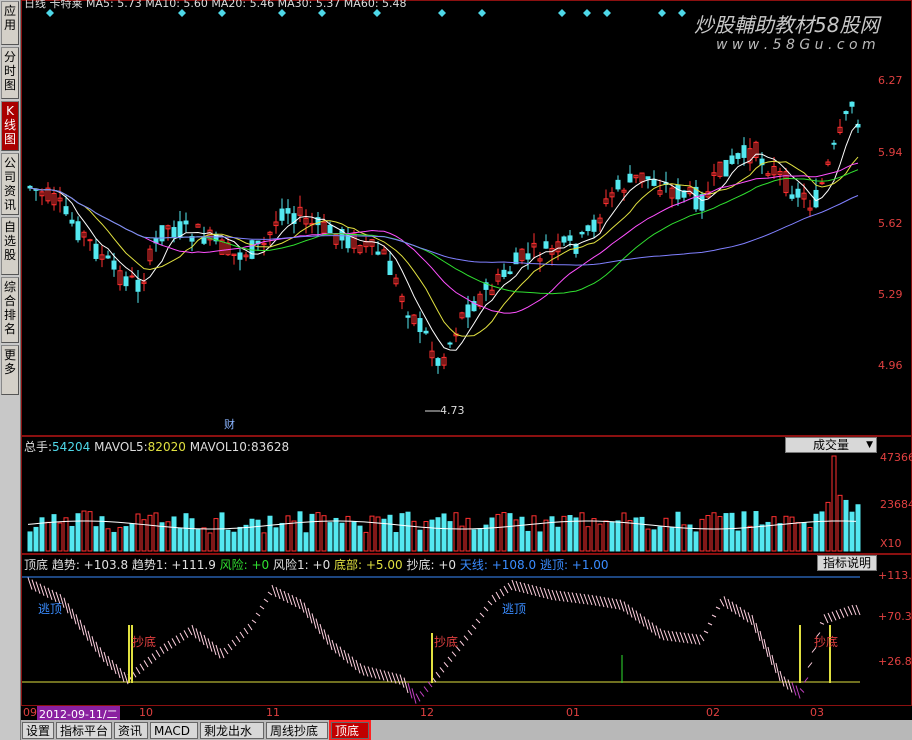 This screenshot has width=912, height=740. I want to click on sidebar-item-timeshare: 分时图, so click(10, 73).